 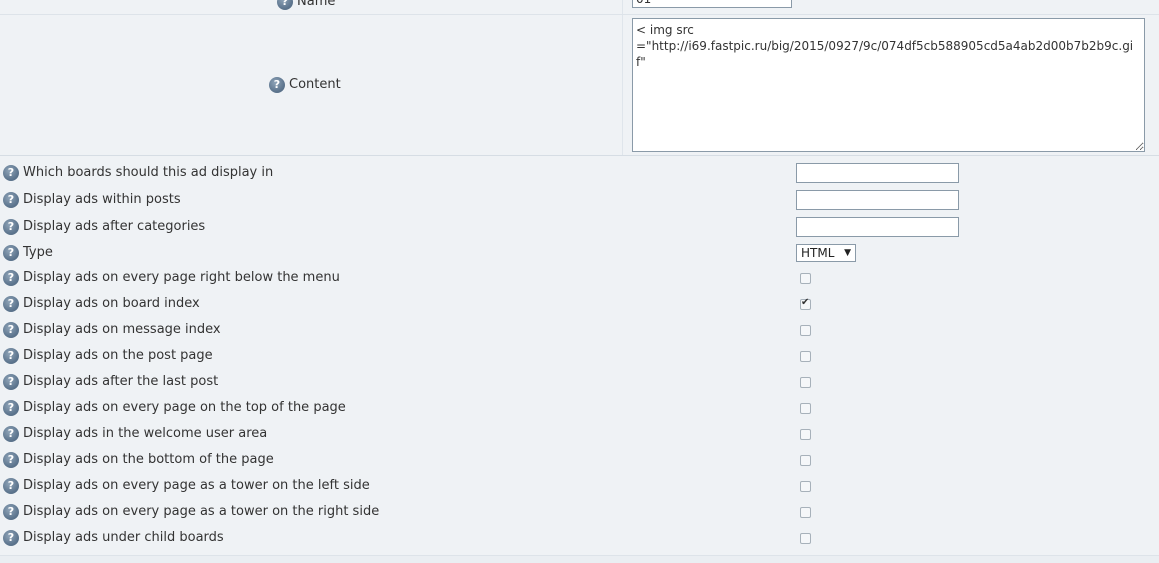 I want to click on checkbox-label-wrap: ? Display ads under child boards, so click(x=113, y=538).